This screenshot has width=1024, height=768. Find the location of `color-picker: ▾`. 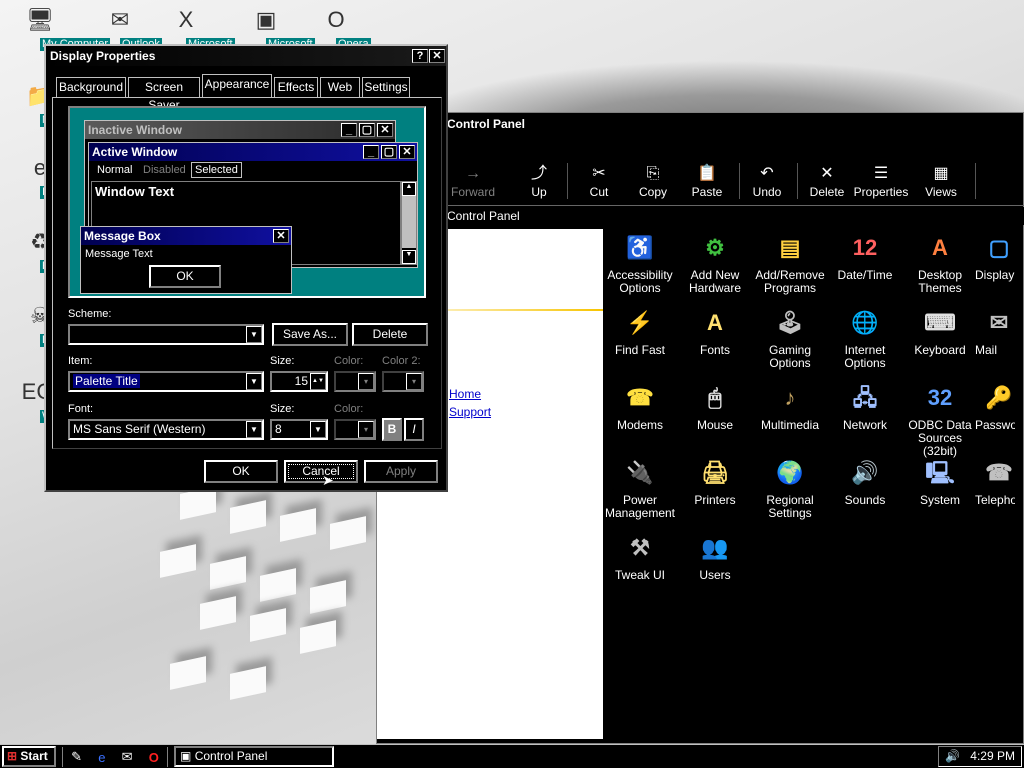

color-picker: ▾ is located at coordinates (355, 381).